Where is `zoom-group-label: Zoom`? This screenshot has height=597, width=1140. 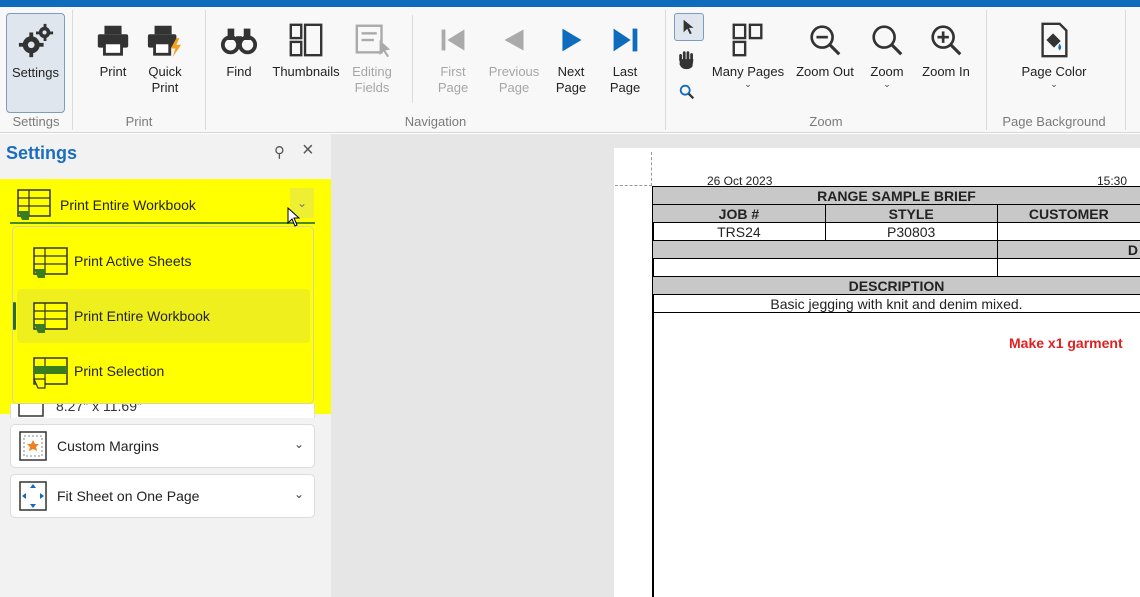 zoom-group-label: Zoom is located at coordinates (826, 121).